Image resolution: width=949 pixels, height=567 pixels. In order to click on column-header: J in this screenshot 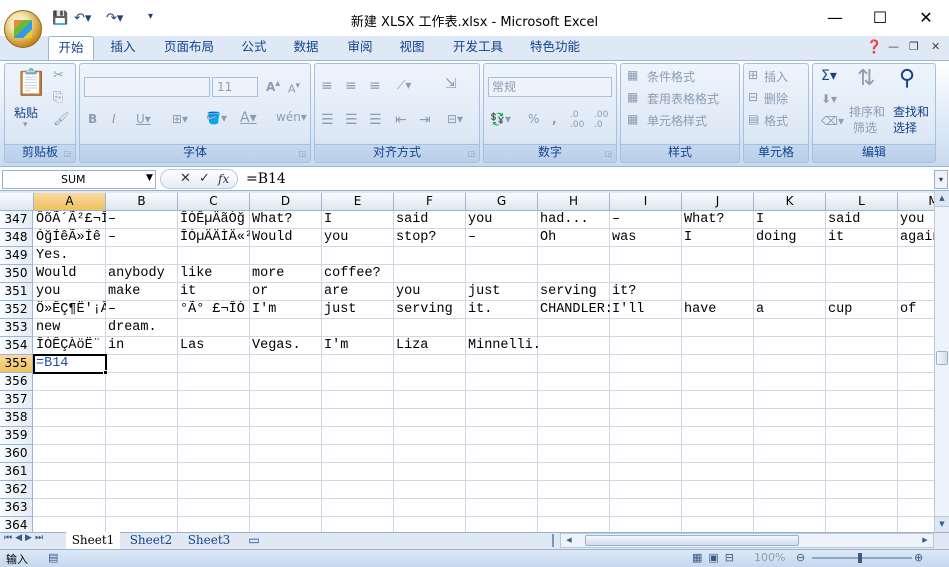, I will do `click(718, 202)`.